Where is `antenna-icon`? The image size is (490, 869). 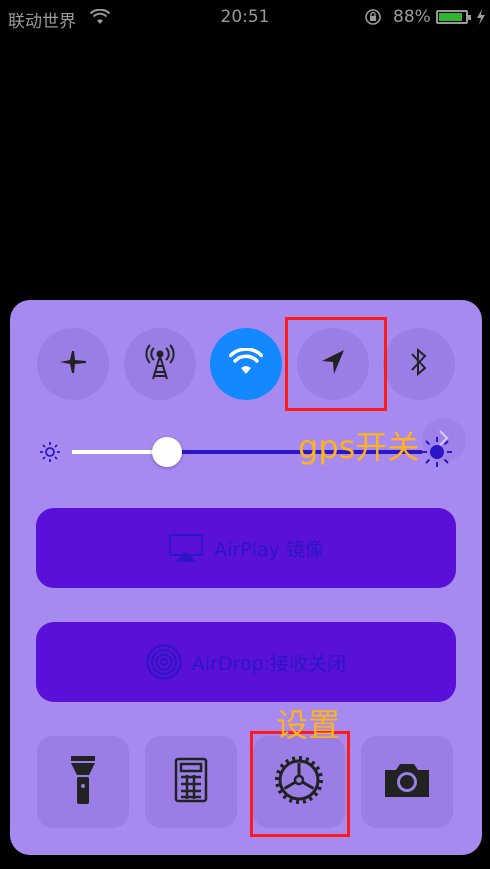 antenna-icon is located at coordinates (160, 364).